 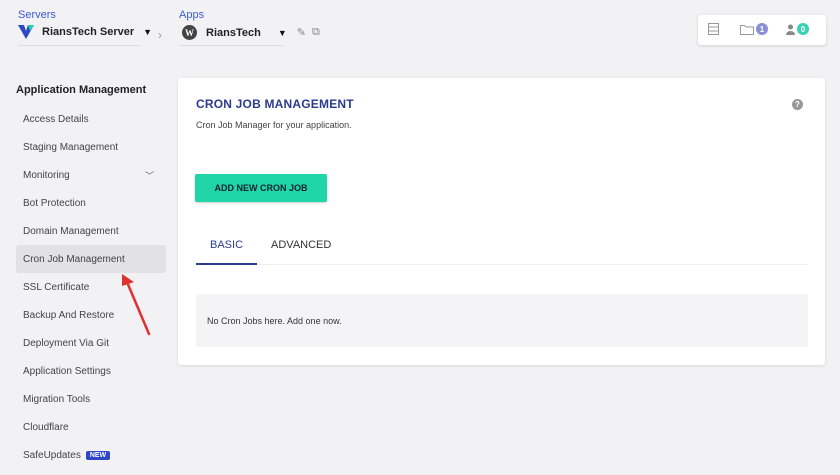 I want to click on cron-tabs: BASIC ADVANCED, so click(x=502, y=250).